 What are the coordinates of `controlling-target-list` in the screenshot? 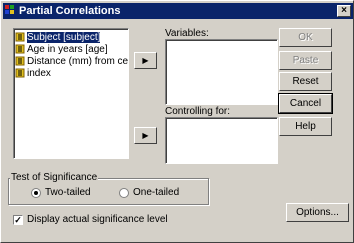 It's located at (221, 140).